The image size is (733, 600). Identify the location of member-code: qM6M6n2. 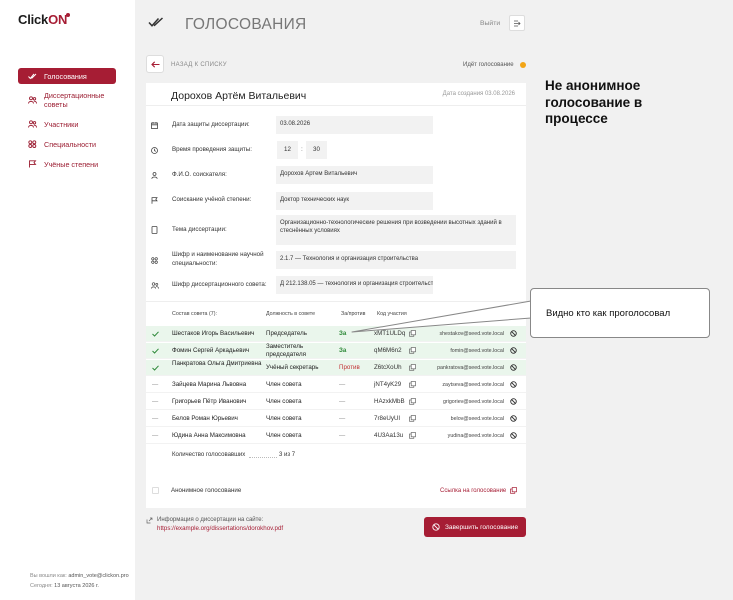
(388, 350).